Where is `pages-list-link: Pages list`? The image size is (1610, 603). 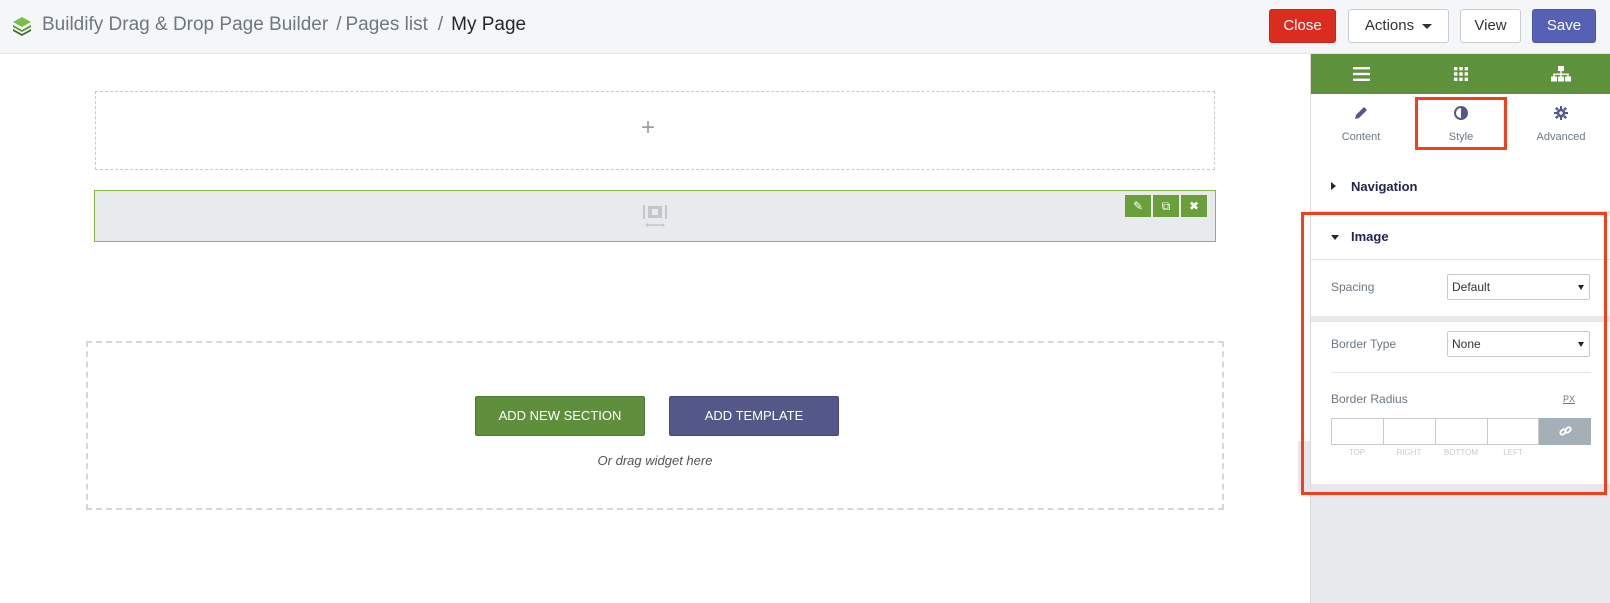 pages-list-link: Pages list is located at coordinates (386, 25).